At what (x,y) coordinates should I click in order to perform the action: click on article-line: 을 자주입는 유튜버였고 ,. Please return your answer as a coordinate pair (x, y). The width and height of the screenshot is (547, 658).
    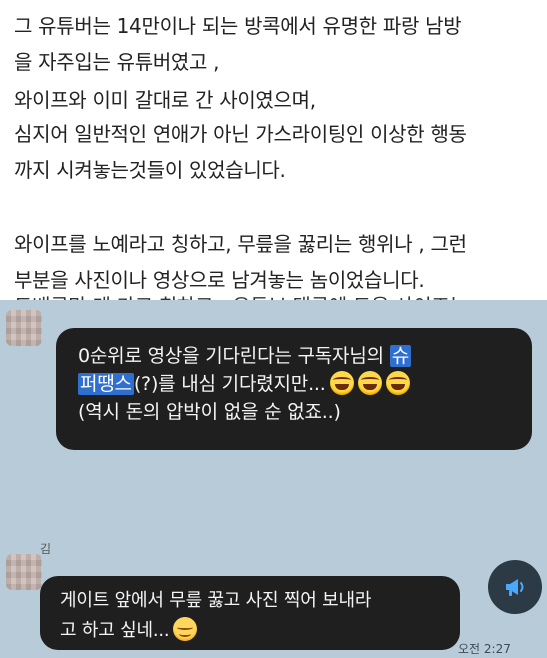
    Looking at the image, I should click on (117, 62).